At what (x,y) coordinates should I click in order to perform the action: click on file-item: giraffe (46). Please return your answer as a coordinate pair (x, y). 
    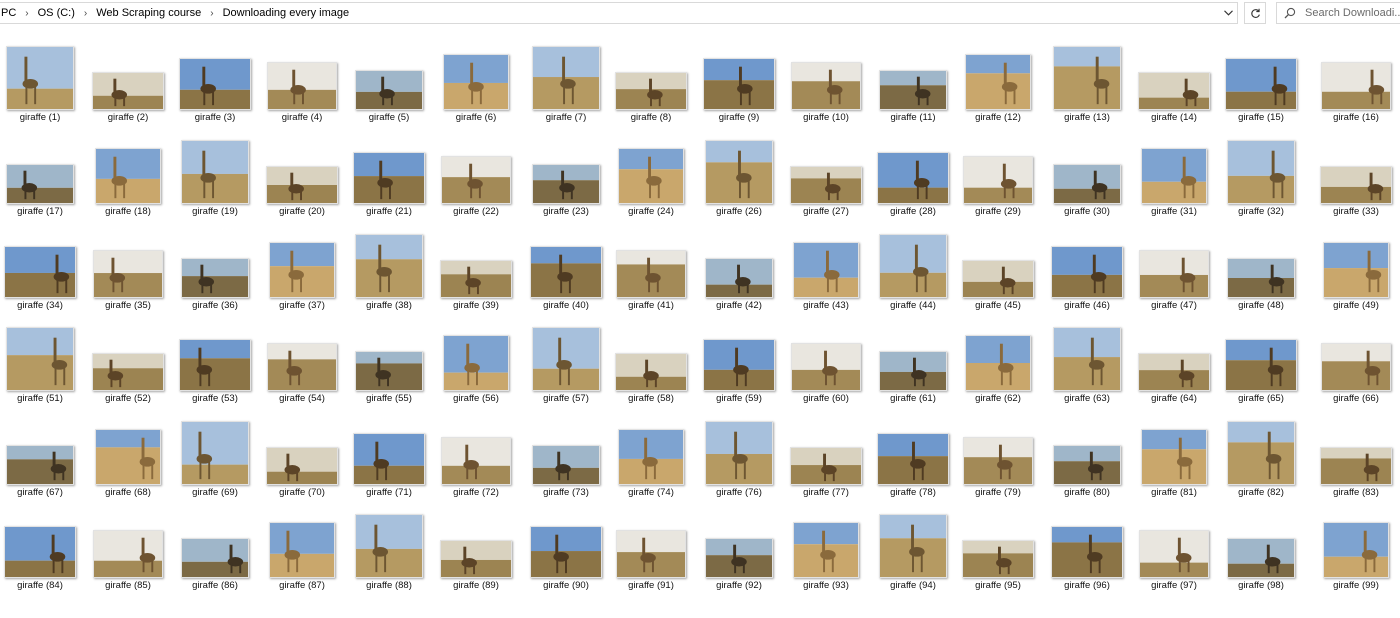
    Looking at the image, I should click on (1087, 266).